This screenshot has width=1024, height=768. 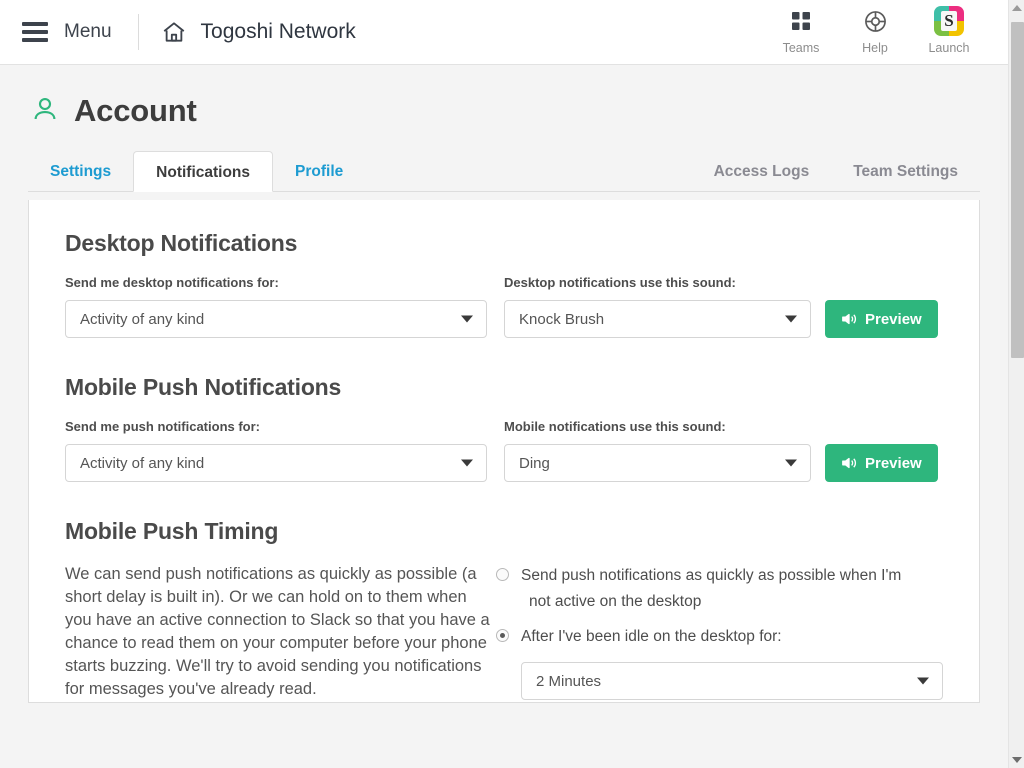 I want to click on menu-label: Menu, so click(x=88, y=31).